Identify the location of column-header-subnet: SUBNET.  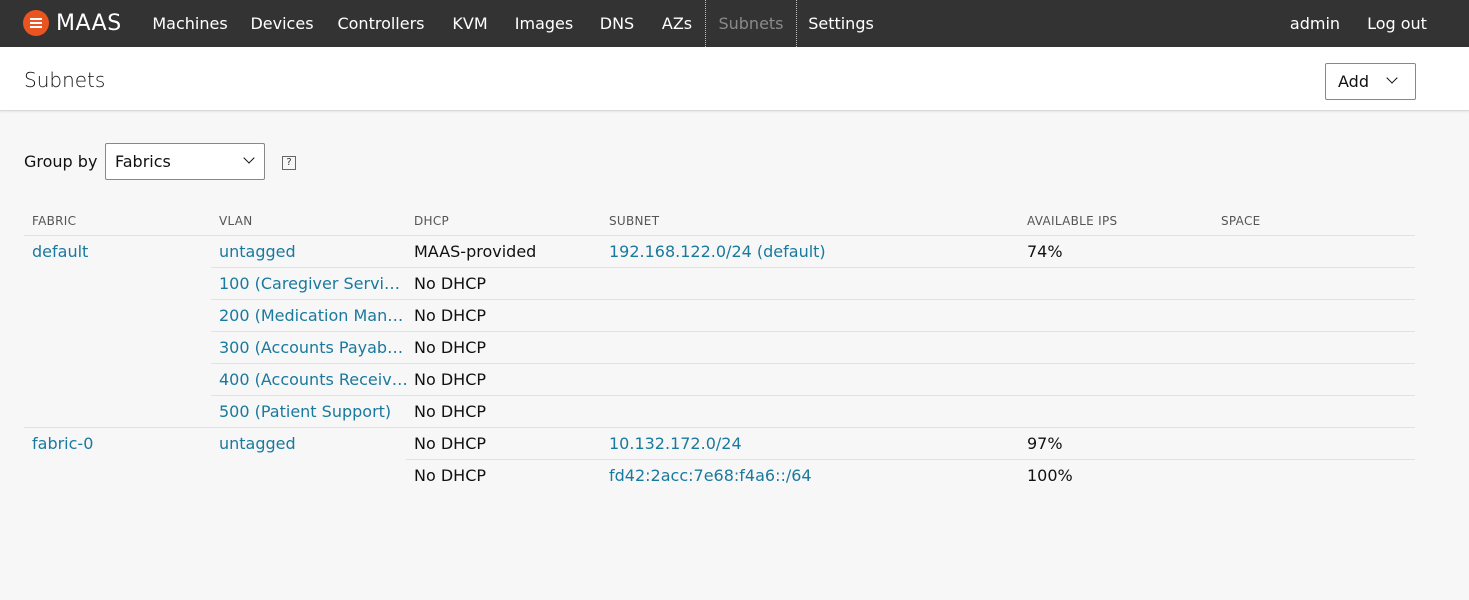
(634, 221).